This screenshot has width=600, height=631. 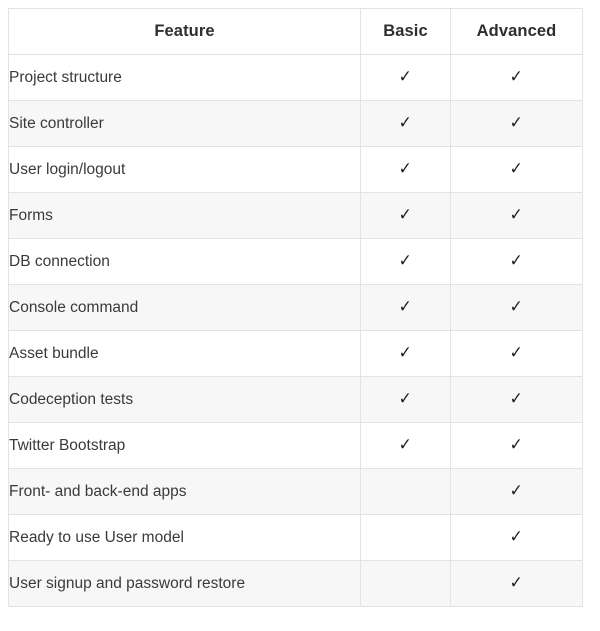 I want to click on feature-name-cell: User signup and password restore, so click(x=184, y=583).